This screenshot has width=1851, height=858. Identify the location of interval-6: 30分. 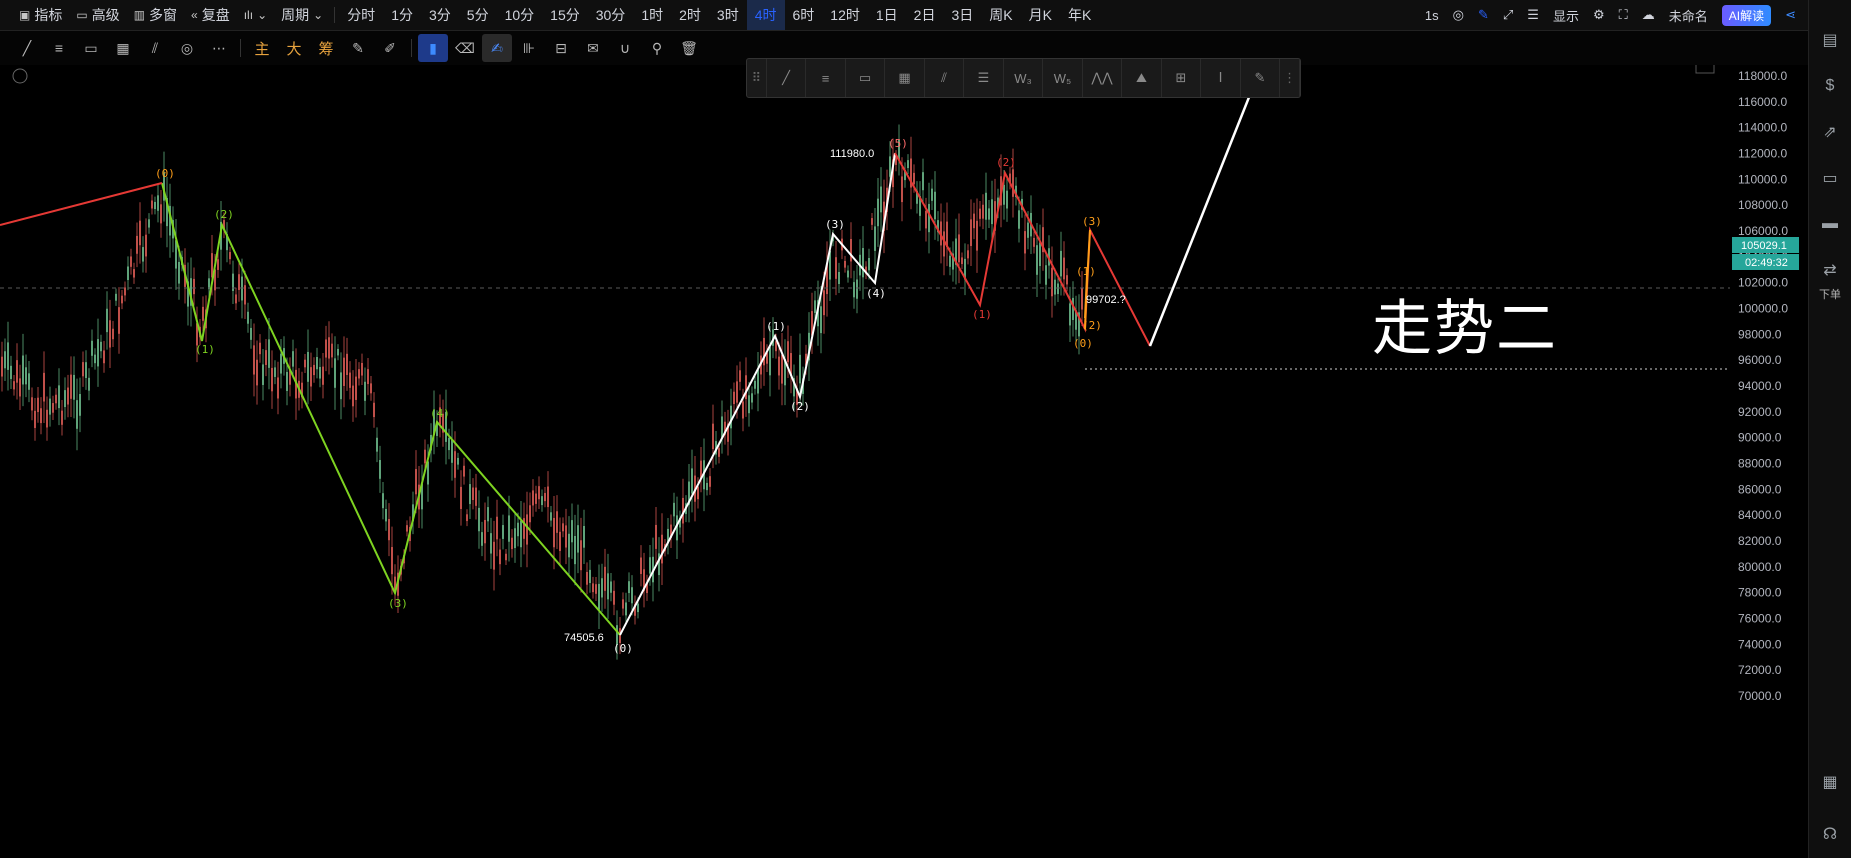
(611, 15).